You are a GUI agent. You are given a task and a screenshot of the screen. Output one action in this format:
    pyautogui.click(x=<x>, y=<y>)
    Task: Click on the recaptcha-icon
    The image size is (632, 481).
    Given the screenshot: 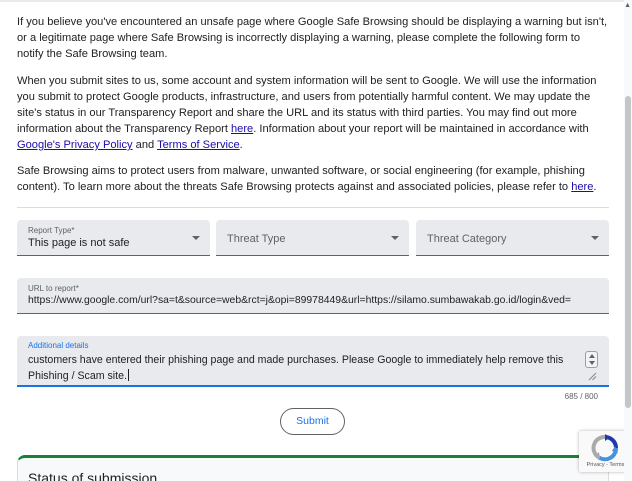 What is the action you would take?
    pyautogui.click(x=604, y=448)
    